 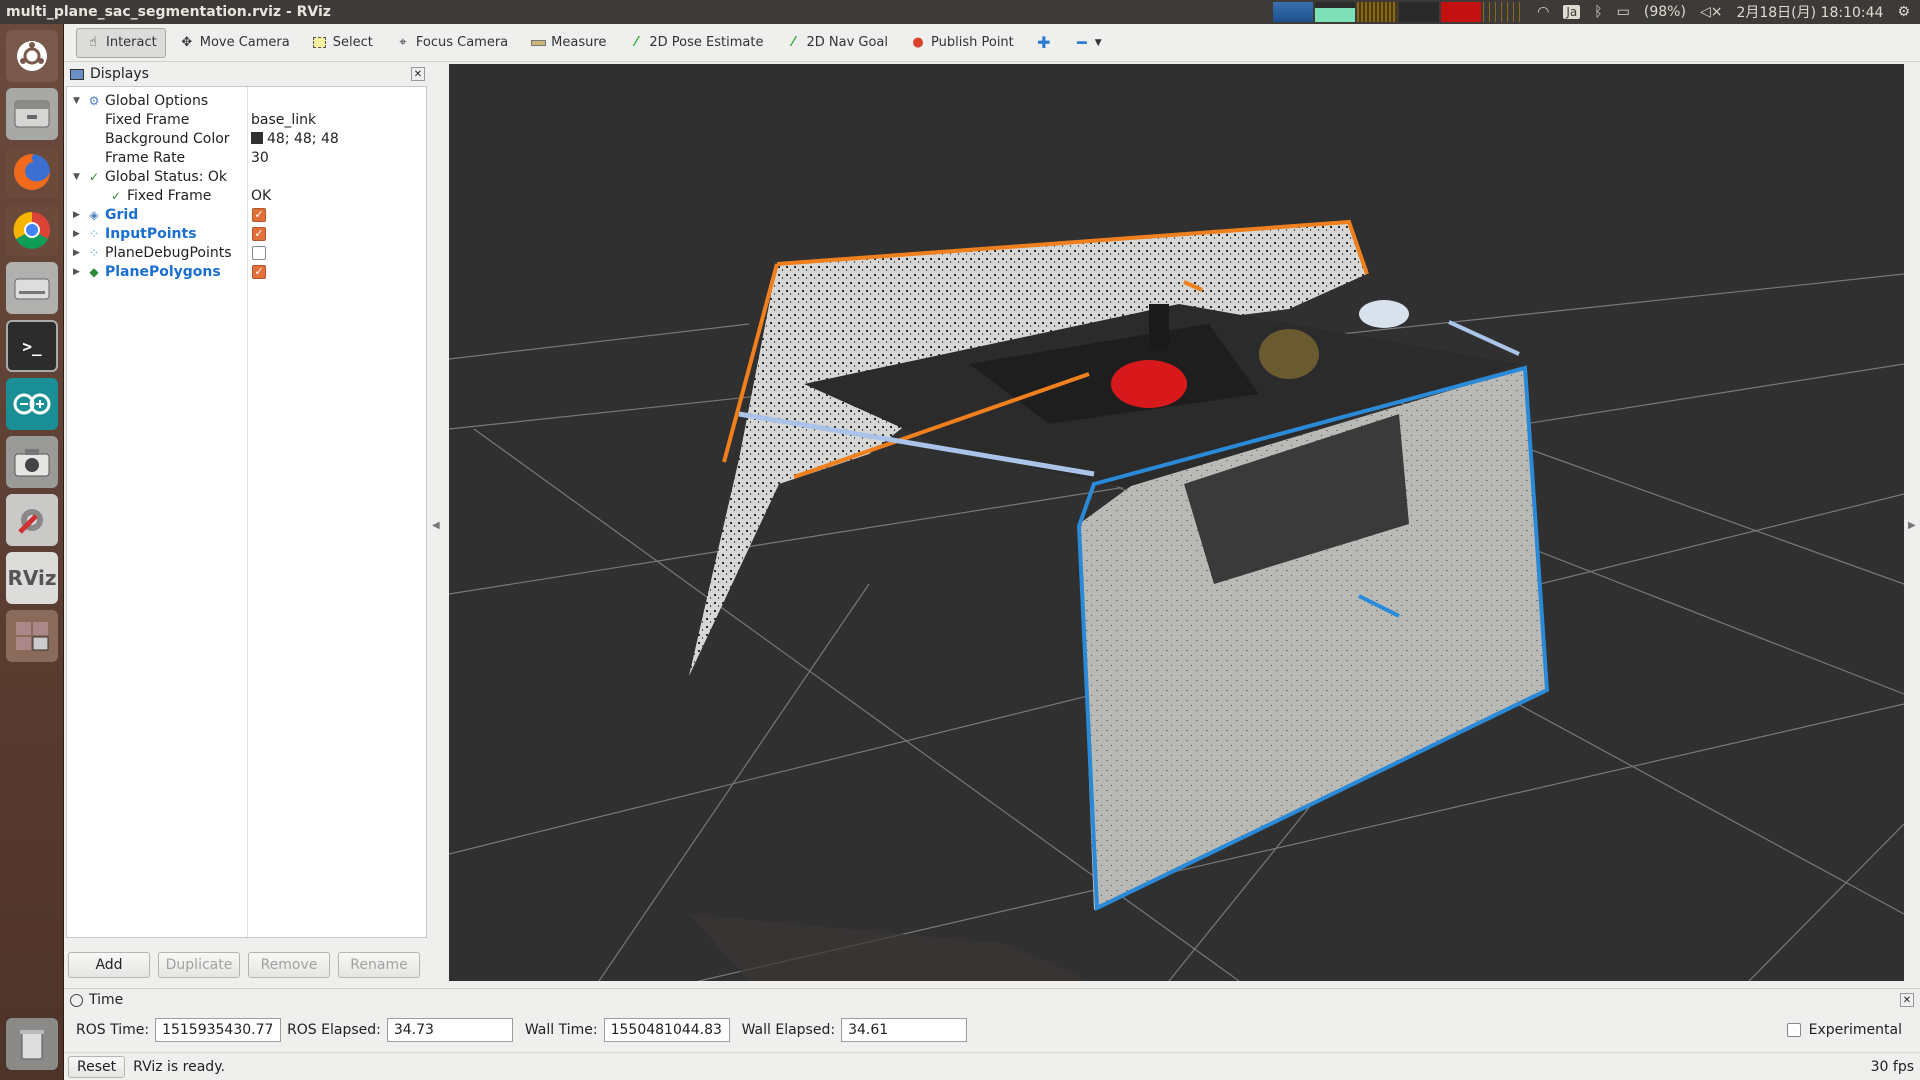 I want to click on clock: 2月18日(月) 18:10:44, so click(x=1809, y=12).